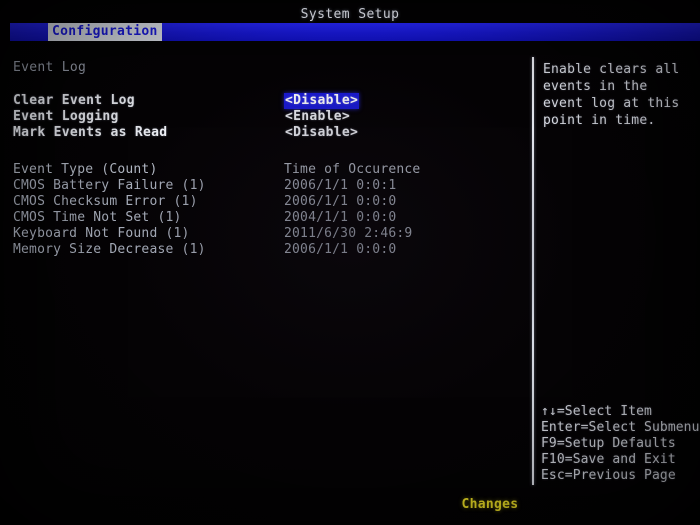 Image resolution: width=700 pixels, height=525 pixels. I want to click on cell-event-time: 2011/6/30 2:46:9, so click(348, 233).